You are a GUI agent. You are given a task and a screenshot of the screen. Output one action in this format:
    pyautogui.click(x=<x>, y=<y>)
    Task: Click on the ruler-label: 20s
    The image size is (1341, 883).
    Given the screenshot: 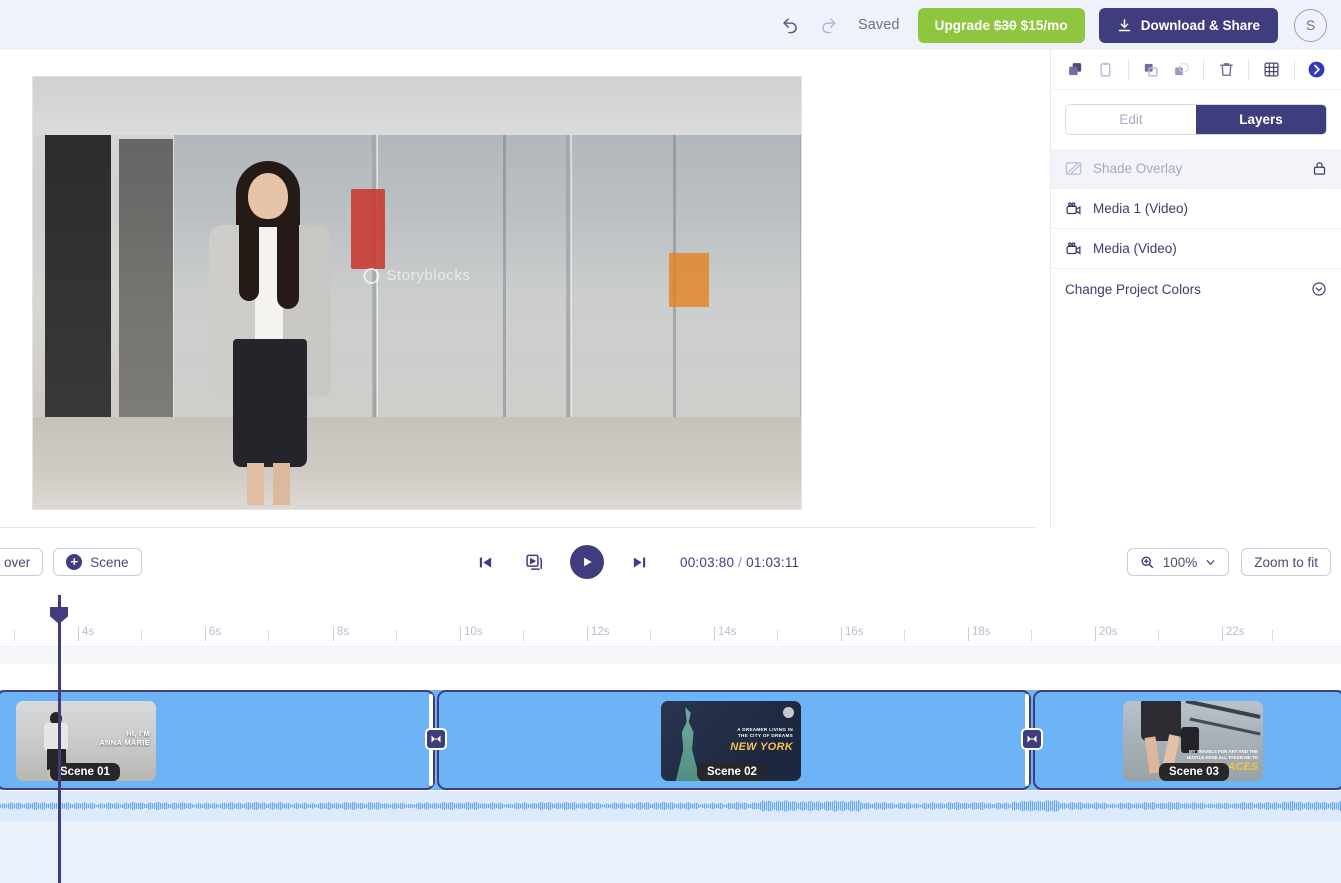 What is the action you would take?
    pyautogui.click(x=1108, y=632)
    